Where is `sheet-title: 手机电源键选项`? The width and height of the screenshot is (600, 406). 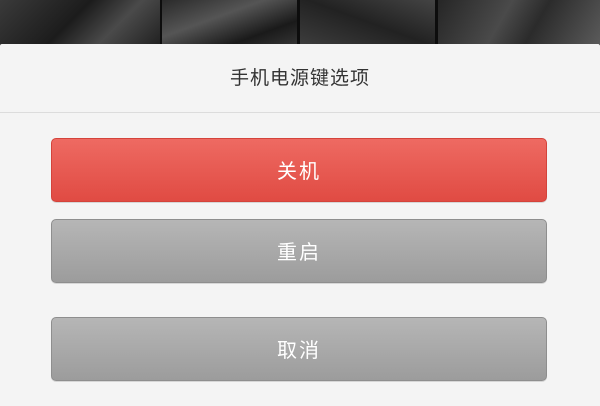 sheet-title: 手机电源键选项 is located at coordinates (299, 78).